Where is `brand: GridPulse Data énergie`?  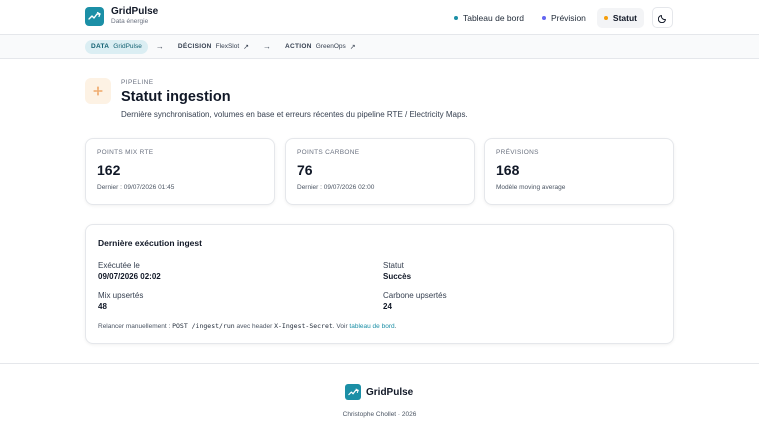
brand: GridPulse Data énergie is located at coordinates (121, 16).